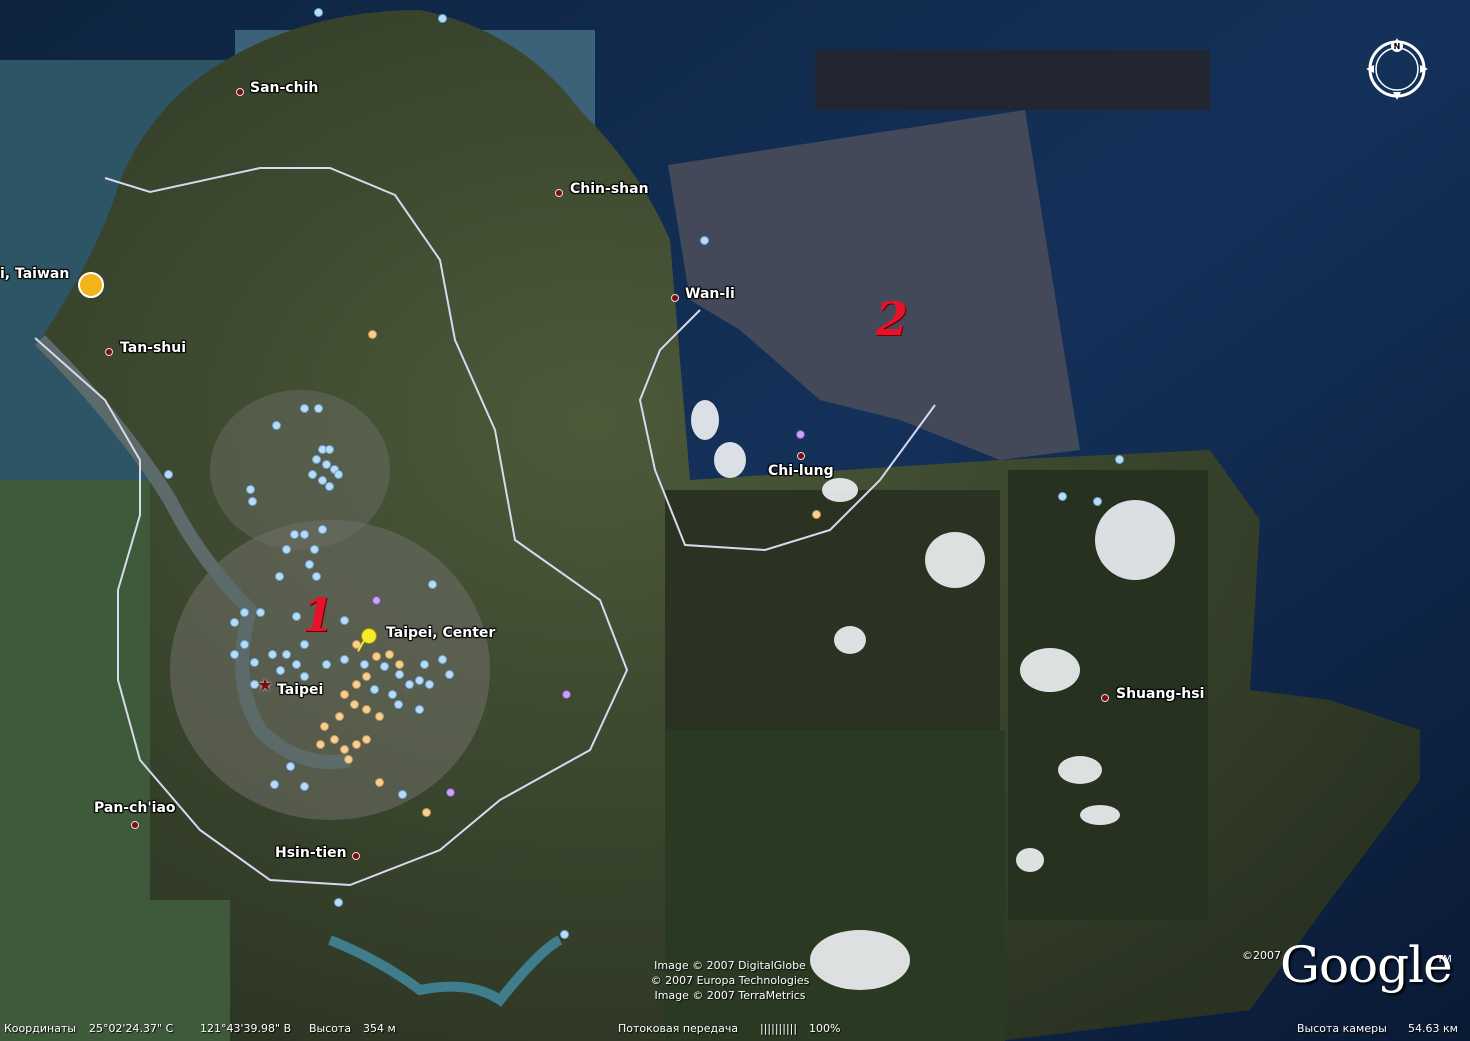  What do you see at coordinates (311, 853) in the screenshot?
I see `place-label-hsin-tien: Hsin-tien` at bounding box center [311, 853].